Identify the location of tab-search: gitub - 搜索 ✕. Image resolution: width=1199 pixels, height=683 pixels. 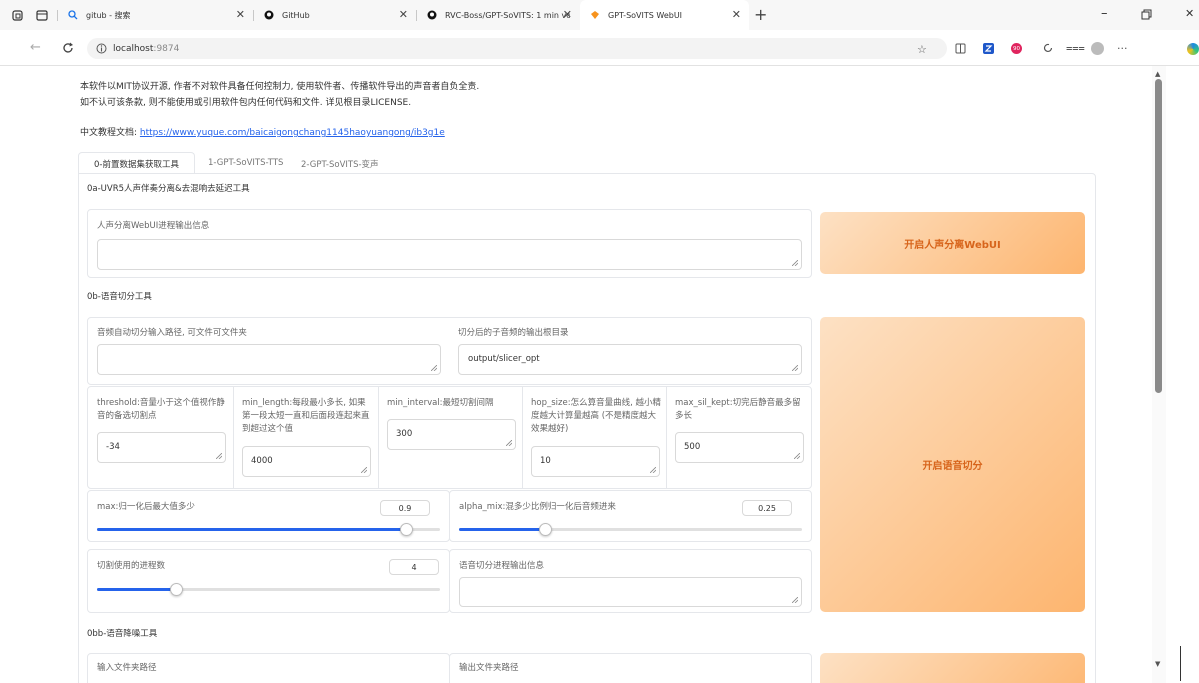
(155, 15).